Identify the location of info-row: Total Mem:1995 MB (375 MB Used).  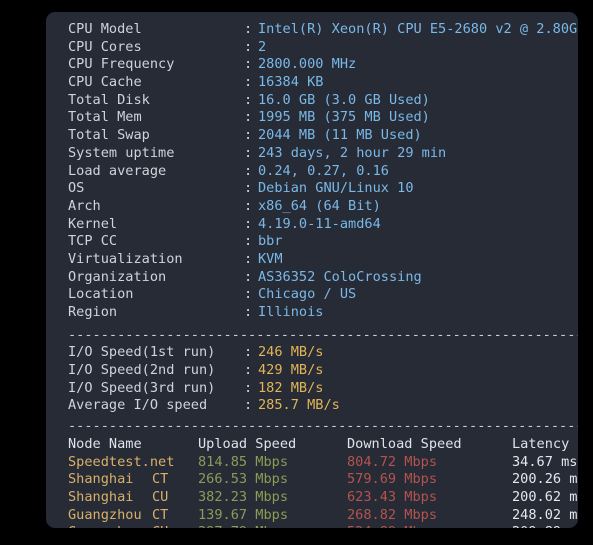
(312, 118).